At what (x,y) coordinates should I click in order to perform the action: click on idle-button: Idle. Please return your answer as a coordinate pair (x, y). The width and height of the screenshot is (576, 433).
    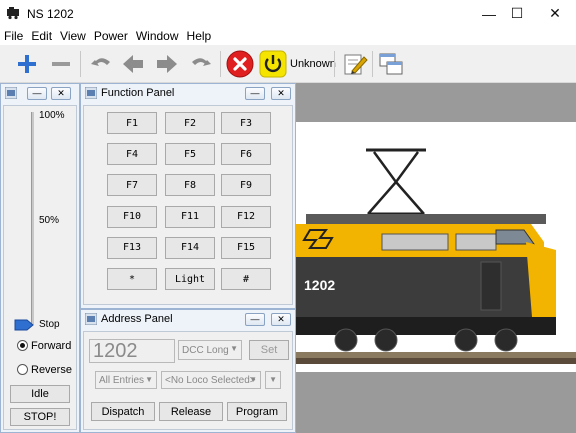
    Looking at the image, I should click on (40, 394).